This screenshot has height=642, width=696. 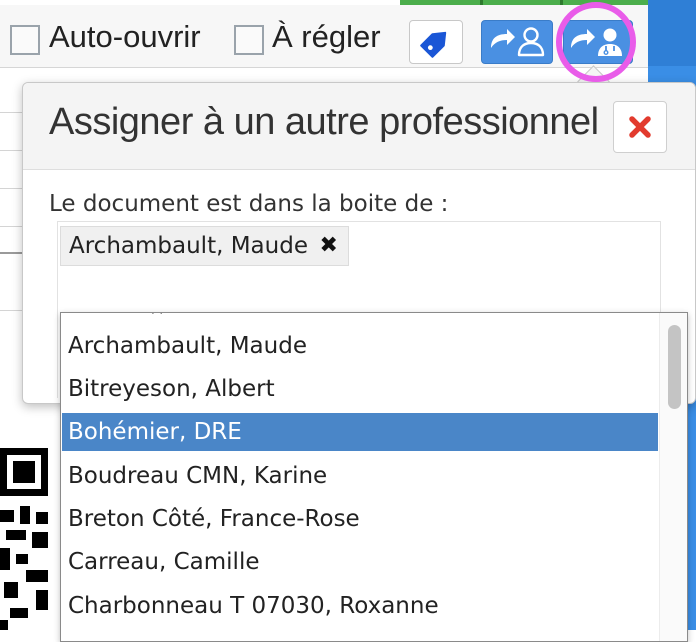 I want to click on auto-open-label: Auto-ouvrir, so click(x=125, y=36).